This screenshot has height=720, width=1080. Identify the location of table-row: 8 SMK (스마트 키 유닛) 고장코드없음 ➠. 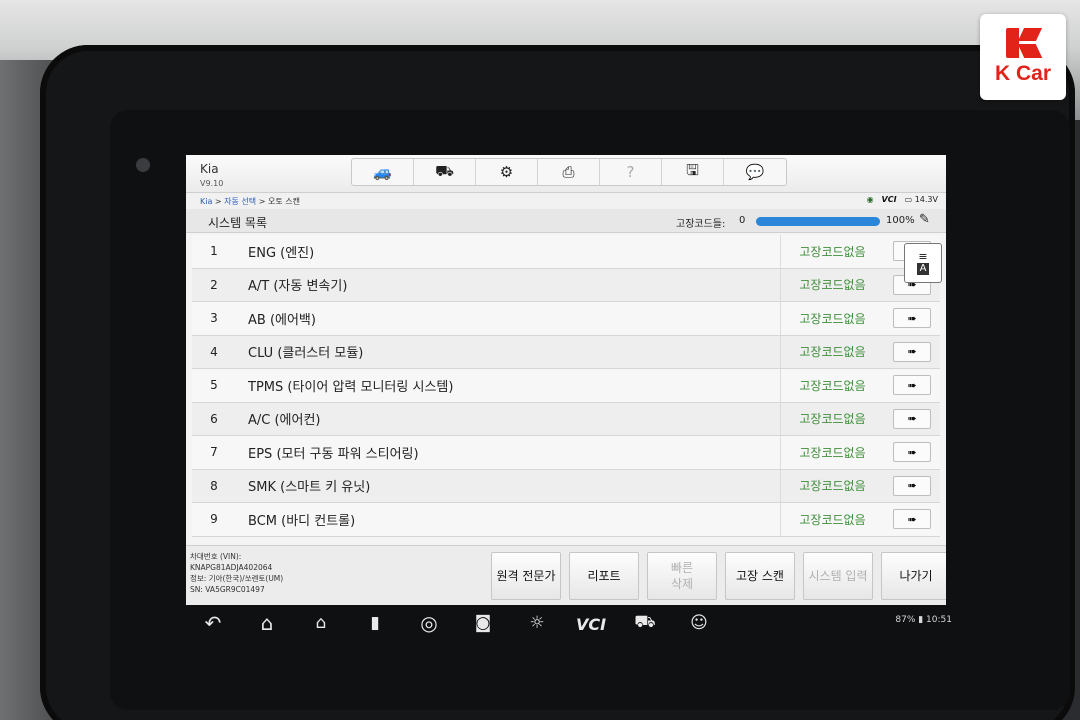
(566, 486).